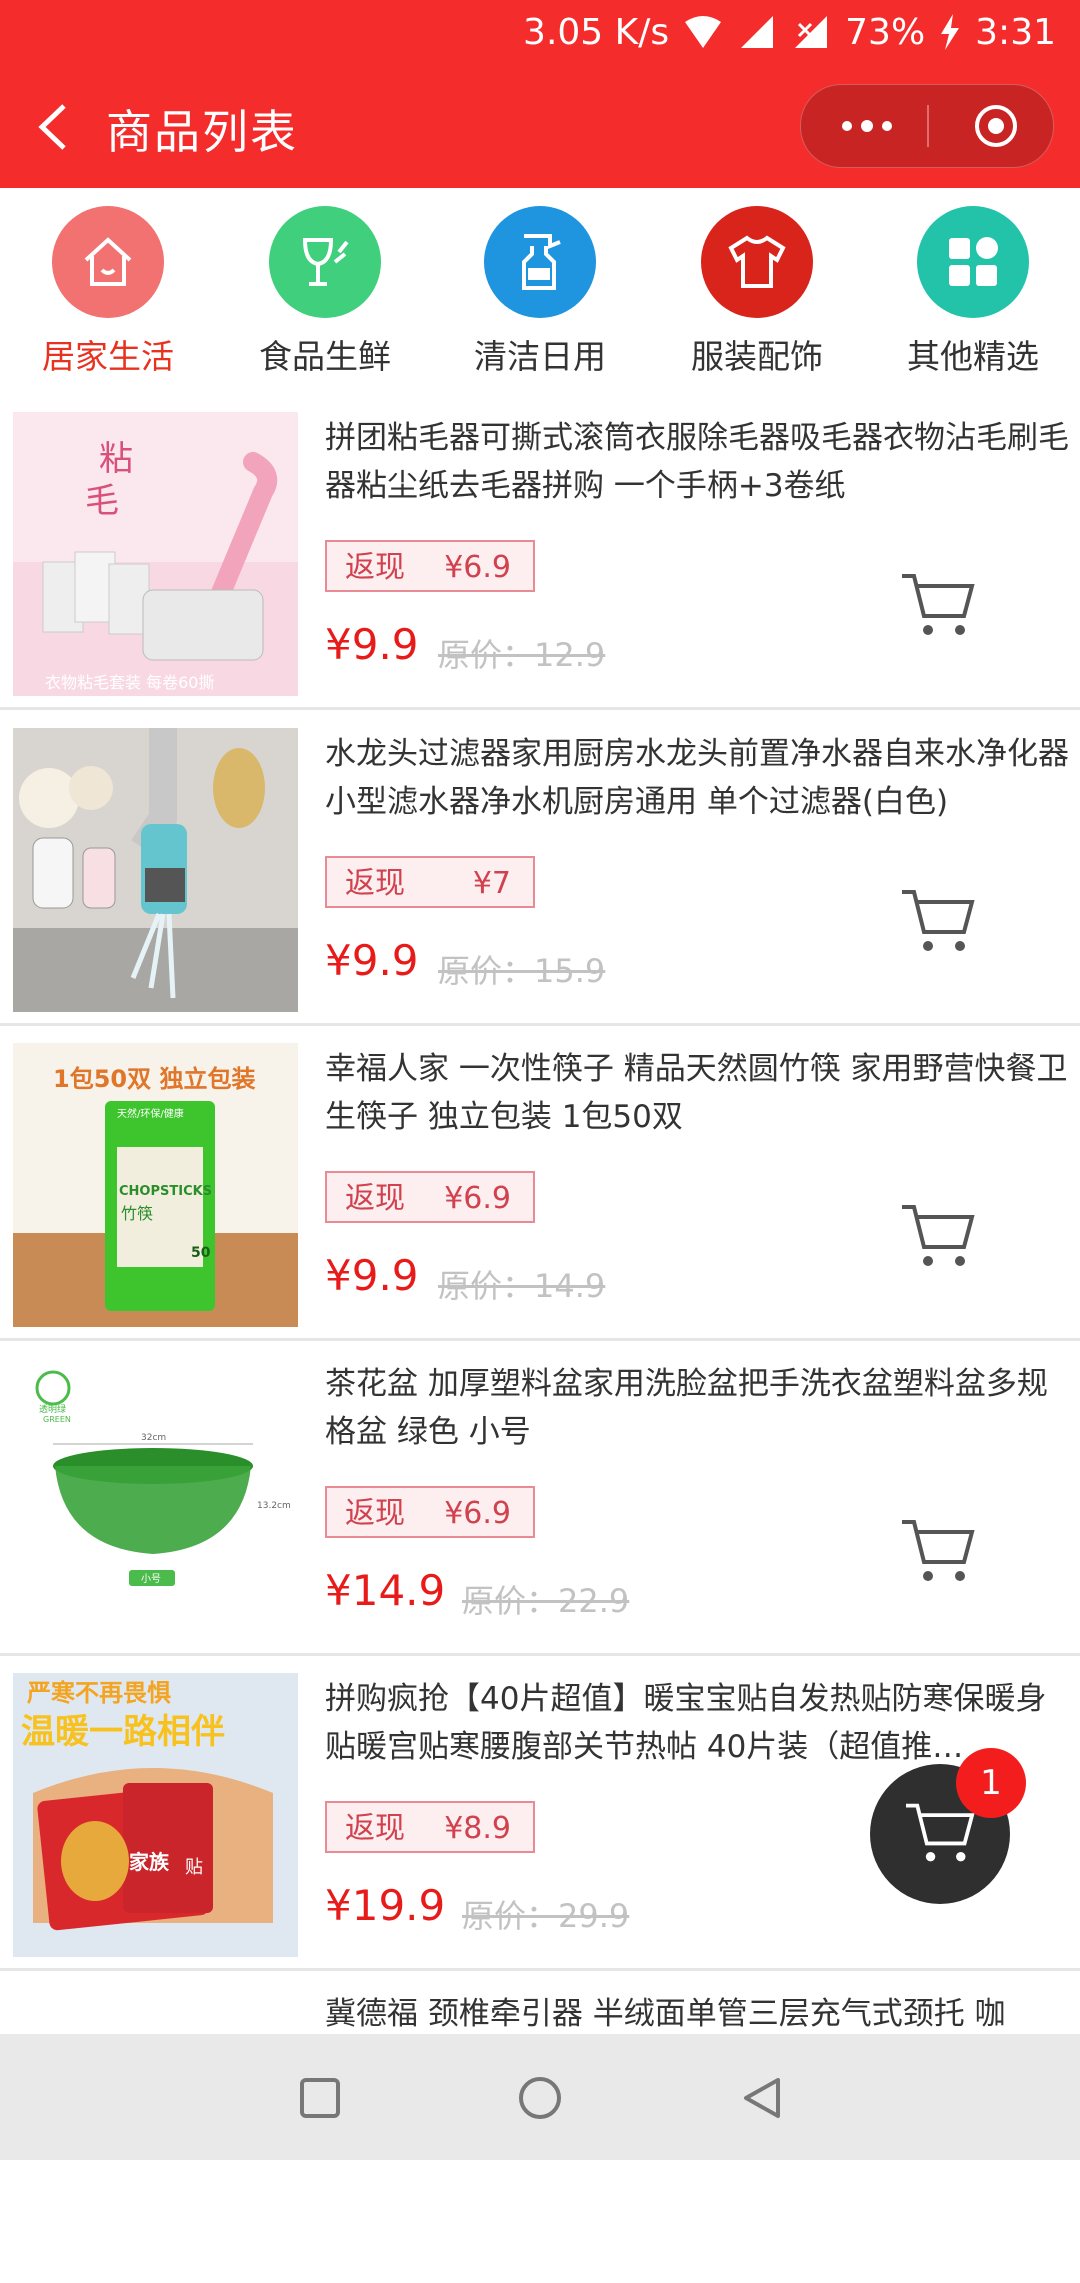  I want to click on price: ¥14.9, so click(385, 1590).